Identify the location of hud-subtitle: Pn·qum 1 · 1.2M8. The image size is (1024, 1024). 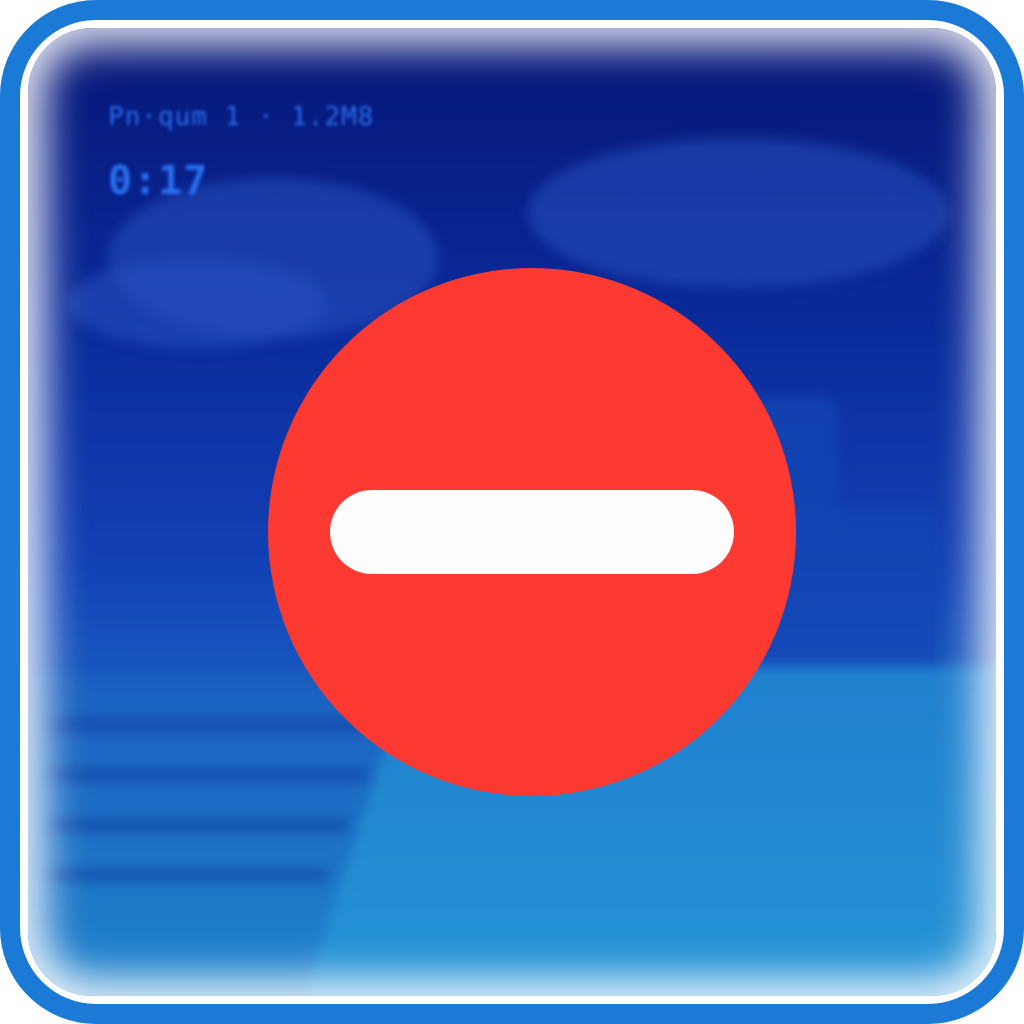
(241, 117).